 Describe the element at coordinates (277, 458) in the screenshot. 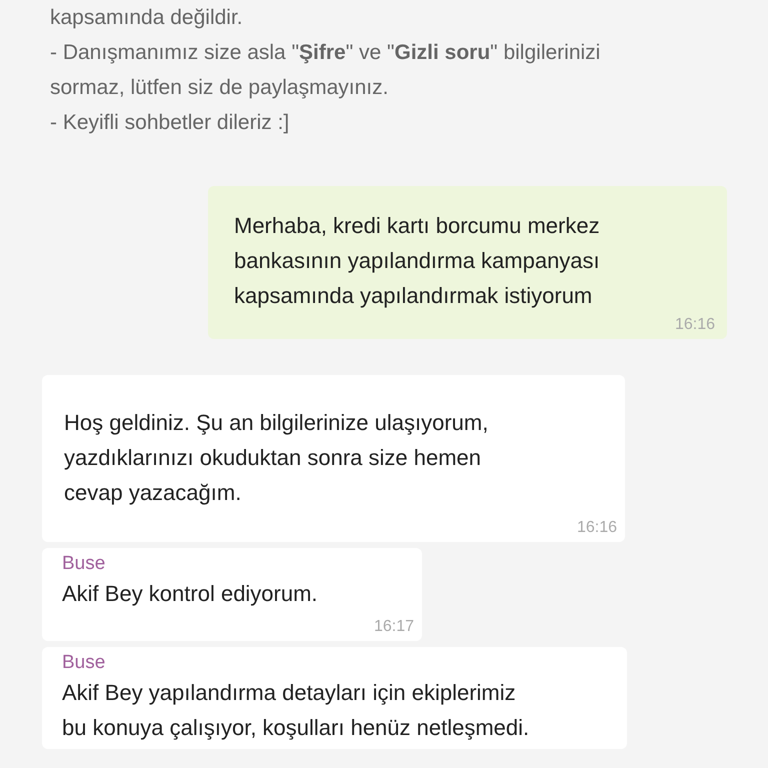

I see `message-text: Hoş geldiniz. Şu an bilgilerinize ulaşıyorum, yazdıklarınızı okuduktan sonra size hemen cevap yazacağım.` at that location.